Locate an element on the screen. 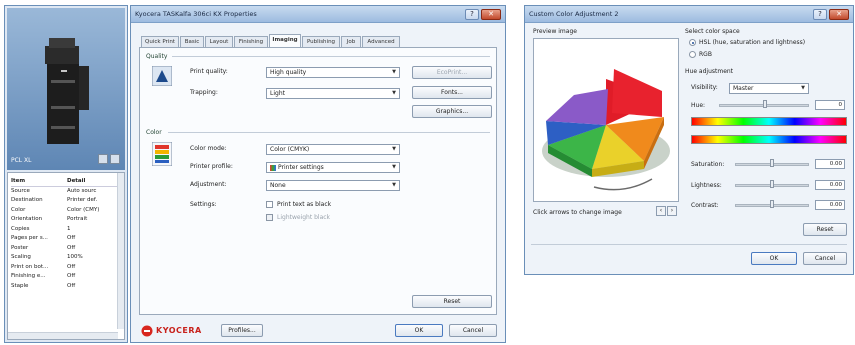  custom-cancel-button: Cancel is located at coordinates (825, 258).